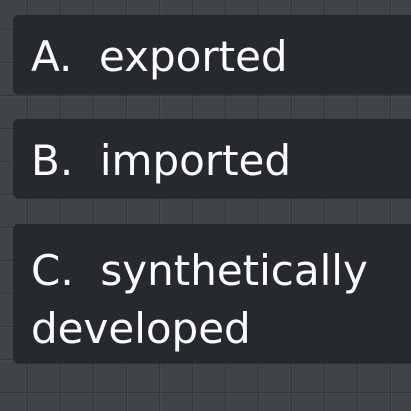  Describe the element at coordinates (52, 160) in the screenshot. I see `option-b-letter: B.` at that location.